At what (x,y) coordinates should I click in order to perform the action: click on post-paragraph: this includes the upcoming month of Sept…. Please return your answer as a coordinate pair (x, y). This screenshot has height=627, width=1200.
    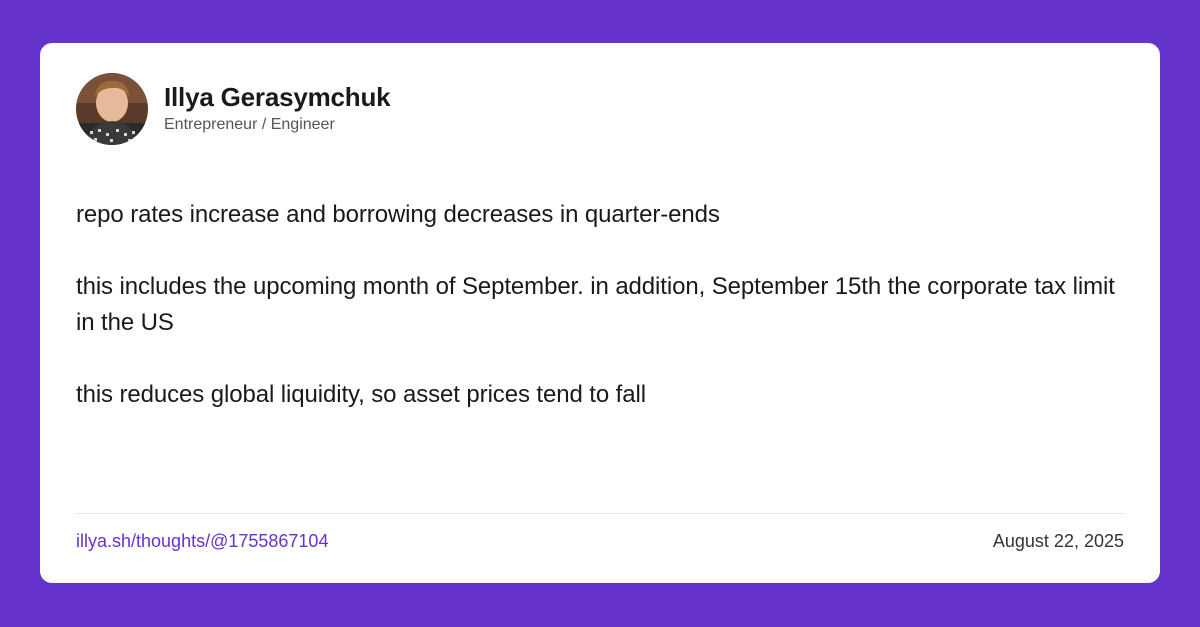
    Looking at the image, I should click on (595, 304).